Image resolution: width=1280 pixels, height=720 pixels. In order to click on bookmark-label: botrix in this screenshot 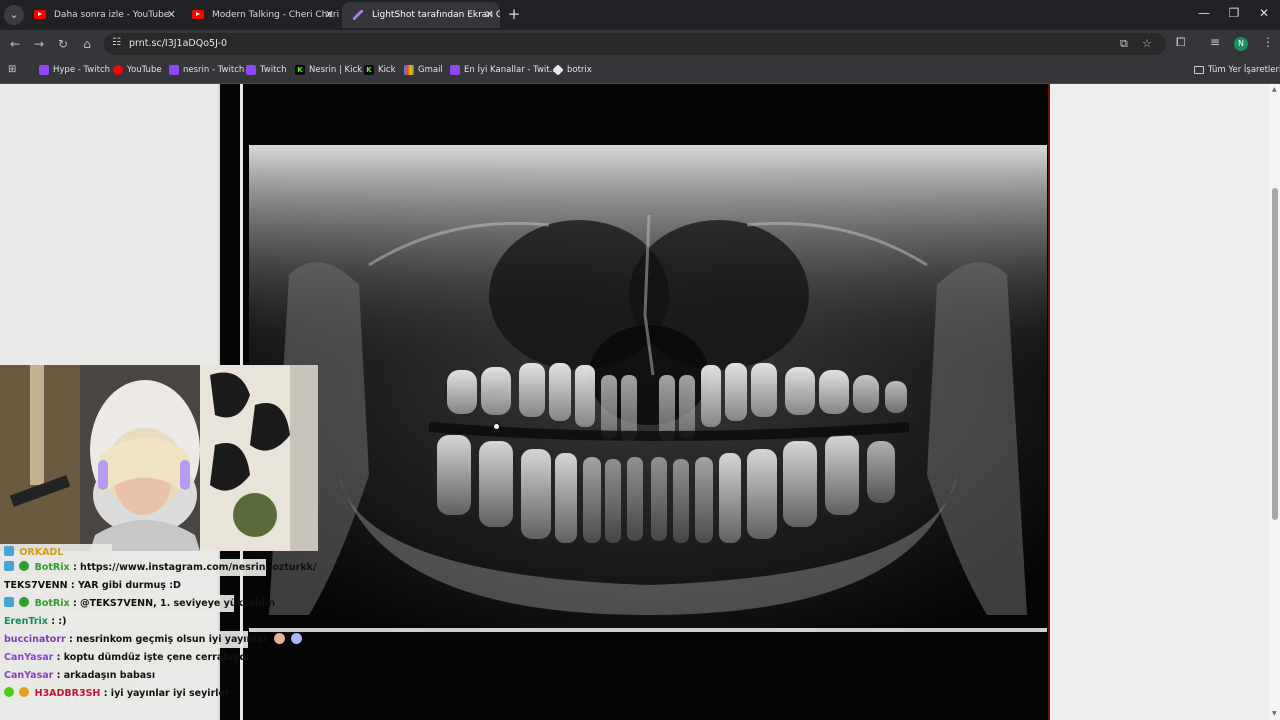, I will do `click(579, 70)`.